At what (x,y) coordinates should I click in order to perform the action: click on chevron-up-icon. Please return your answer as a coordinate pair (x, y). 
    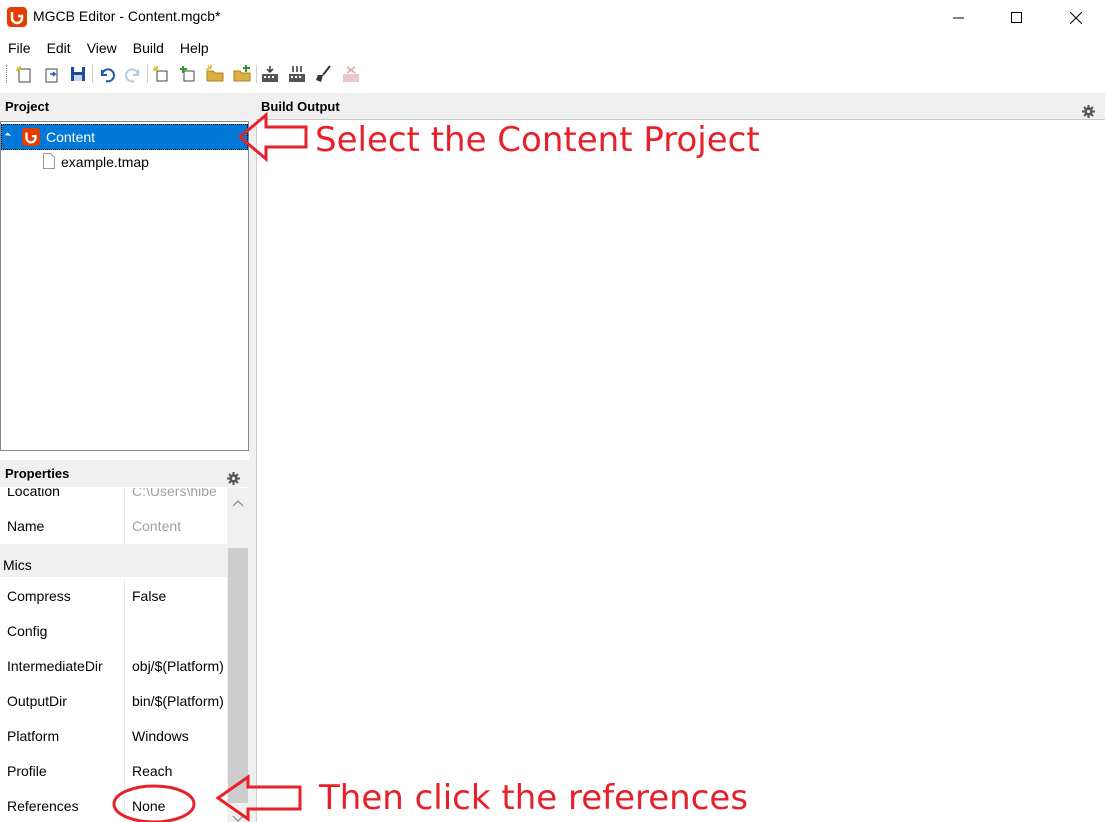
    Looking at the image, I should click on (238, 502).